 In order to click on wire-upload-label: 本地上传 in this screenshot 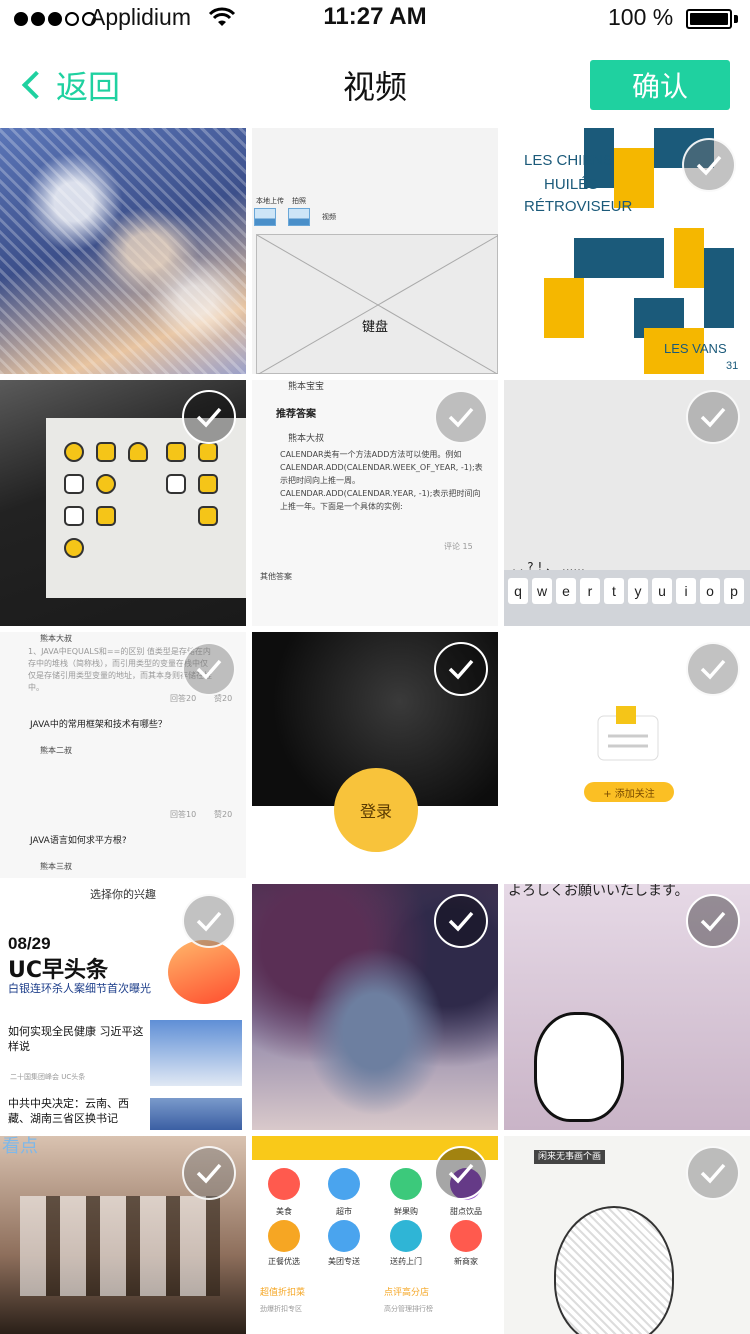, I will do `click(270, 201)`.